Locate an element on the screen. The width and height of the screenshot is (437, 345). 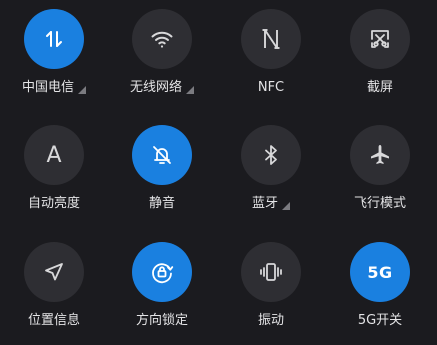
tile-vibrate: 振动 is located at coordinates (271, 292).